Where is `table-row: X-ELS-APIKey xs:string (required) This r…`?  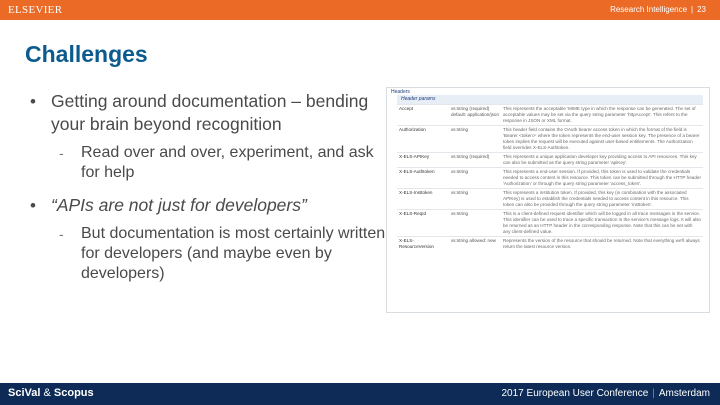 table-row: X-ELS-APIKey xs:string (required) This r… is located at coordinates (550, 160).